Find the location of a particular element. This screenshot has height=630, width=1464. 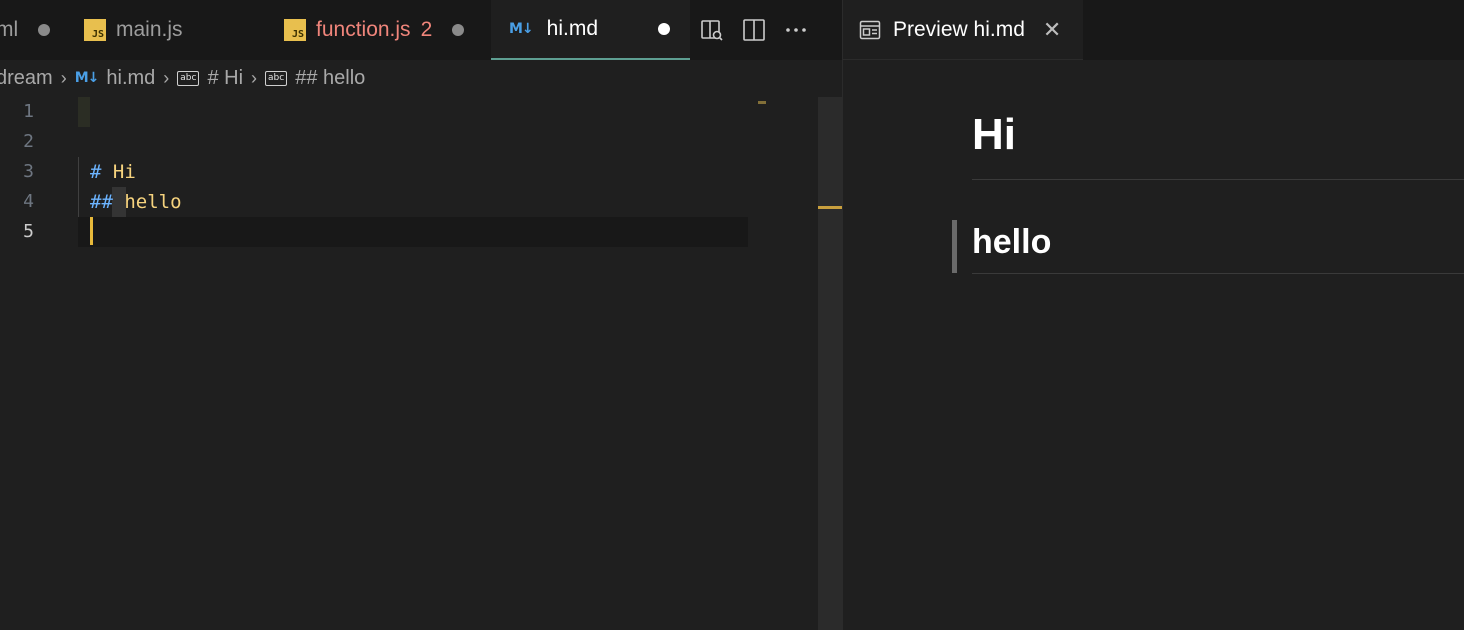

close-icon: ✕ is located at coordinates (1052, 30).